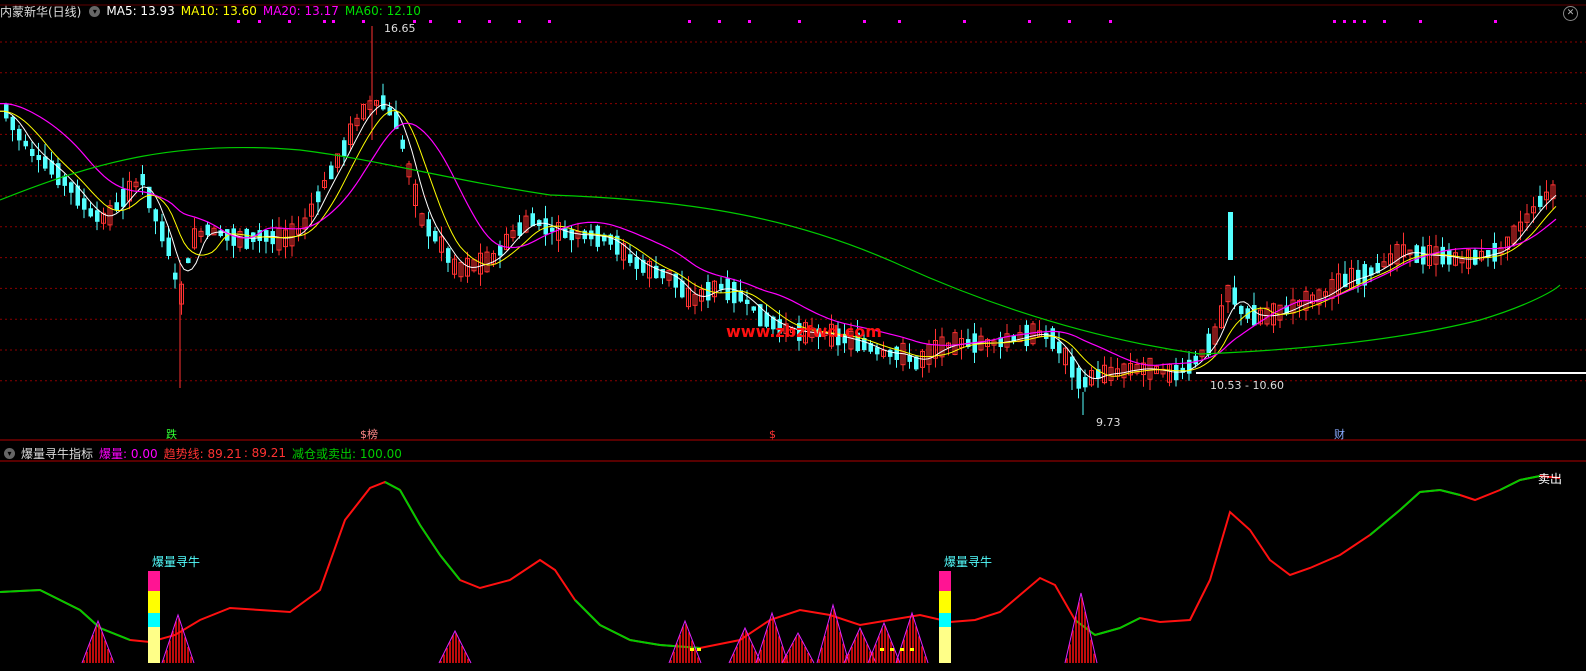  What do you see at coordinates (400, 28) in the screenshot?
I see `high-price-label: 16.65` at bounding box center [400, 28].